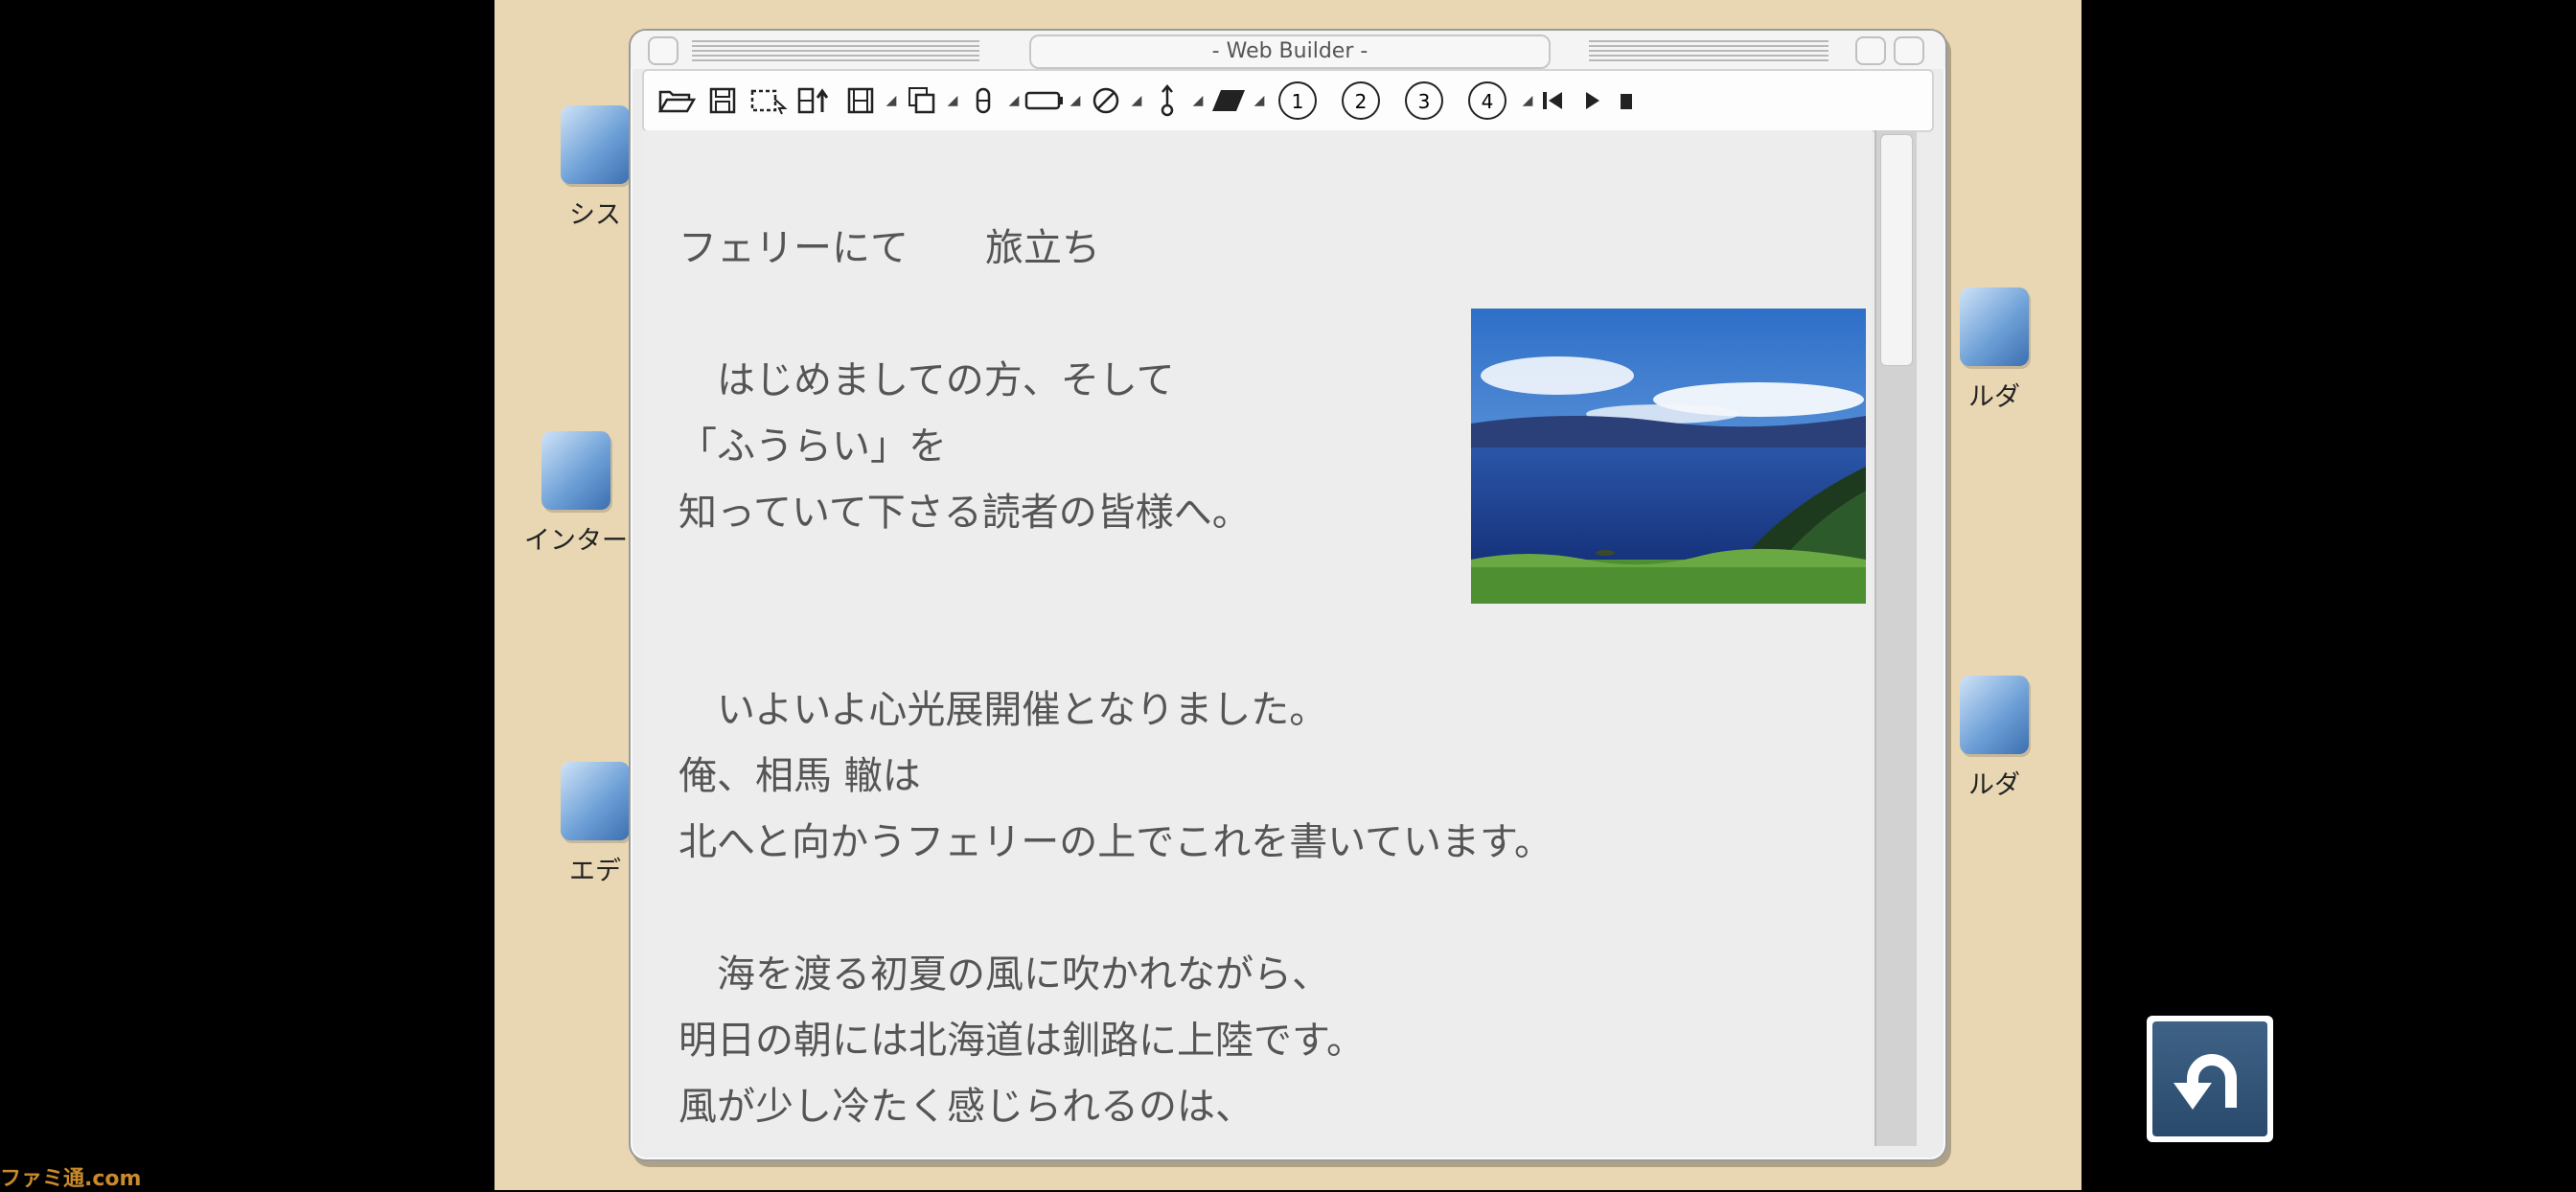 This screenshot has width=2576, height=1192. I want to click on toolbar: ◢ ◢ ◢ ◢ ◢ ◢ ◢ 1 2 3 4 ◢, so click(1288, 100).